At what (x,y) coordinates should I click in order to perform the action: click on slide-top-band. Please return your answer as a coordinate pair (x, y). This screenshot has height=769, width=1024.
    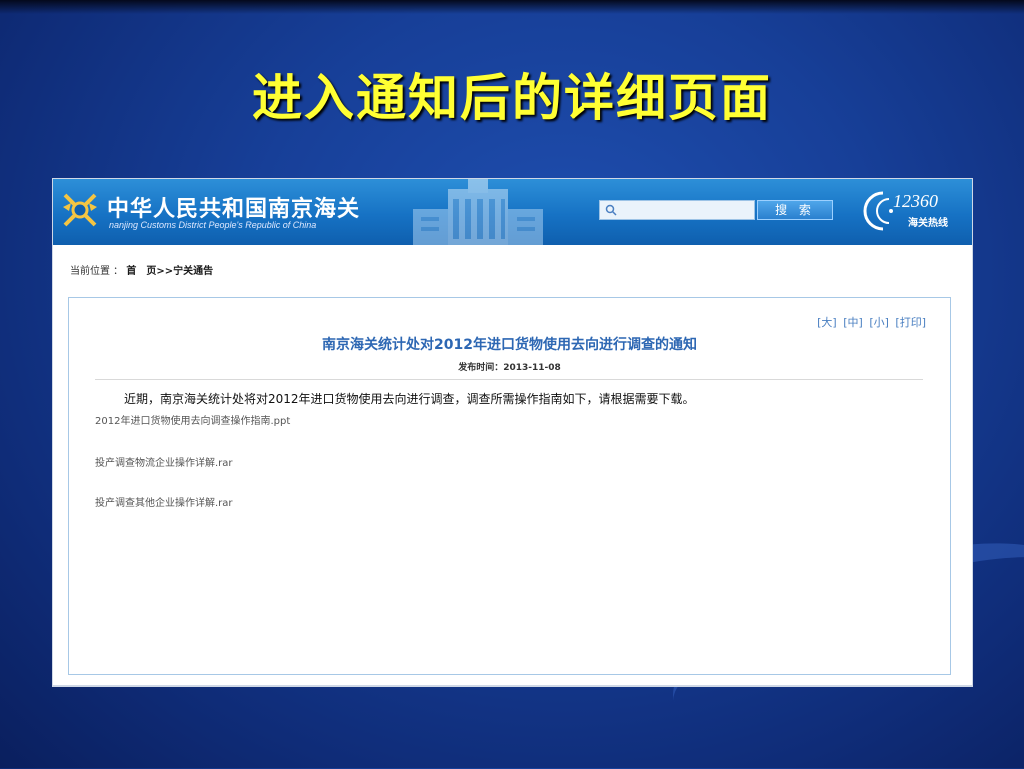
    Looking at the image, I should click on (512, 7).